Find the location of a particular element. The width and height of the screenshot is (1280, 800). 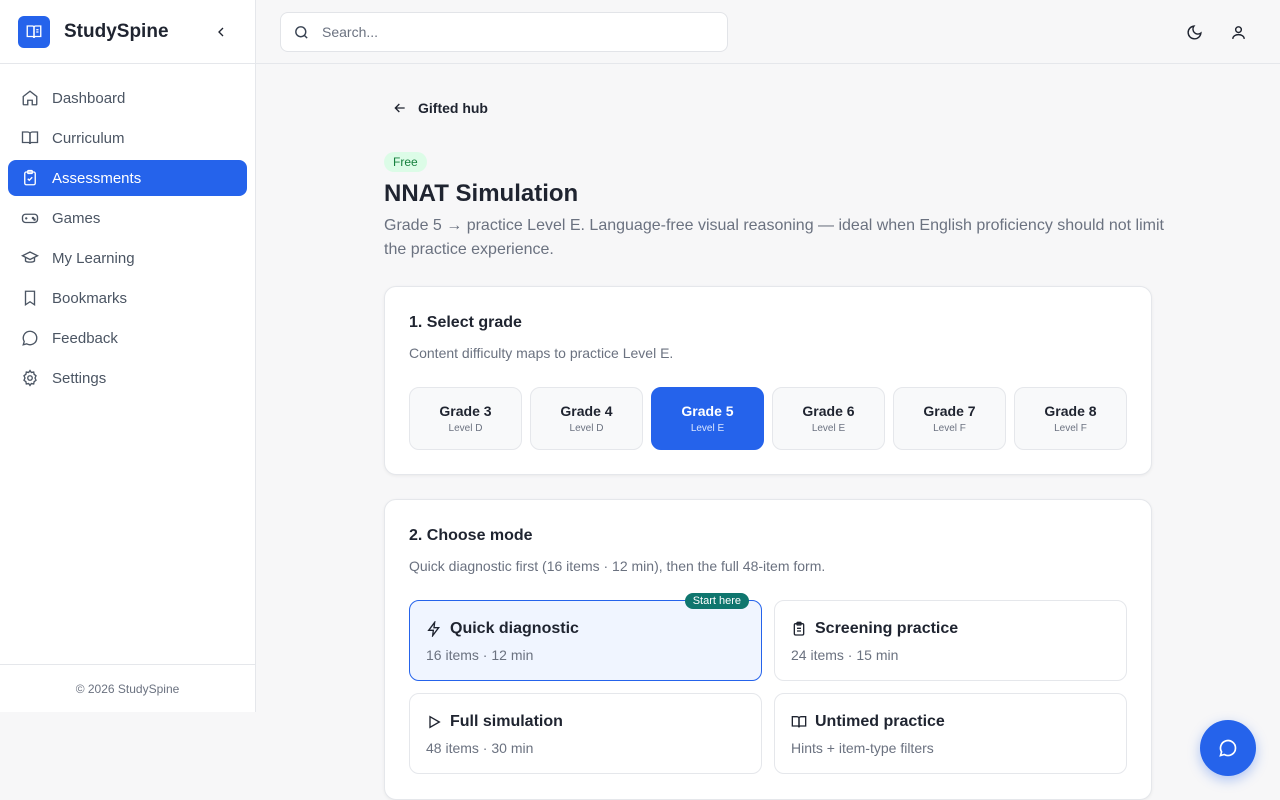

mode-screening-practice: Screening practice 24 items · 15 min is located at coordinates (950, 640).